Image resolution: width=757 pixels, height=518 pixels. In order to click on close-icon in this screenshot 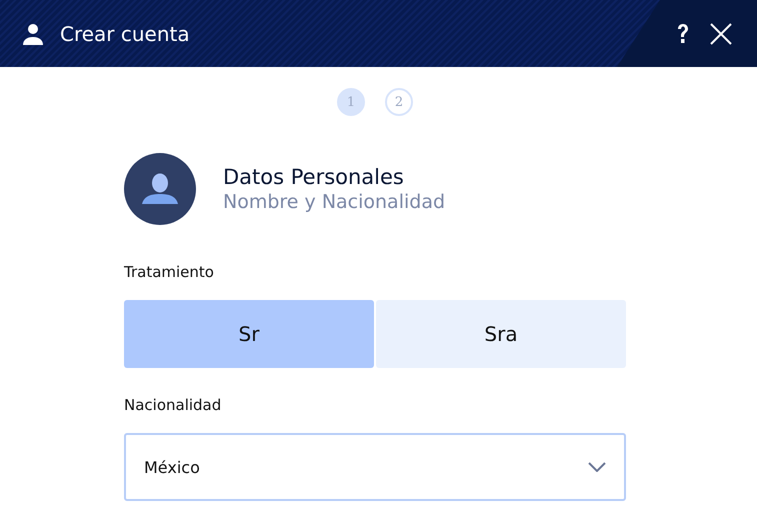, I will do `click(721, 33)`.